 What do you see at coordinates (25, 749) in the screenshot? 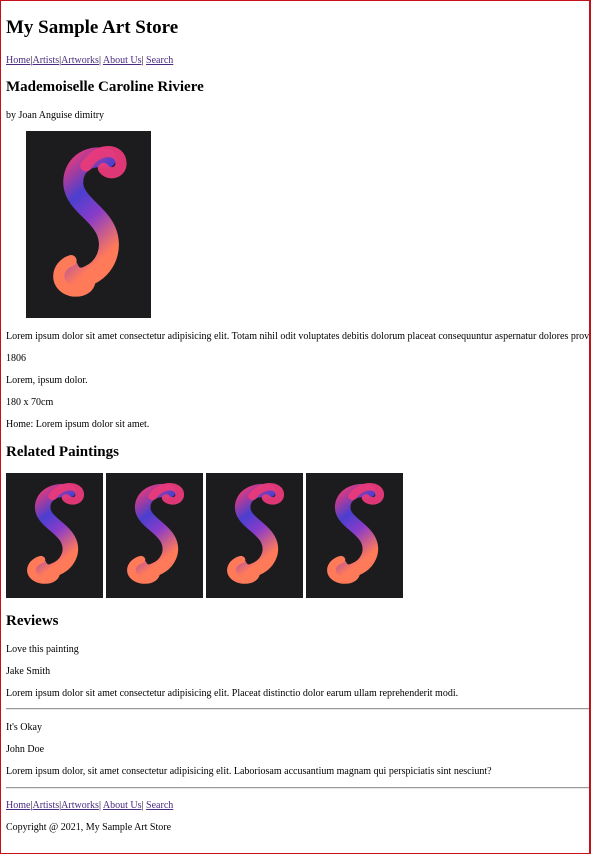
I see `review-author: John Doe` at bounding box center [25, 749].